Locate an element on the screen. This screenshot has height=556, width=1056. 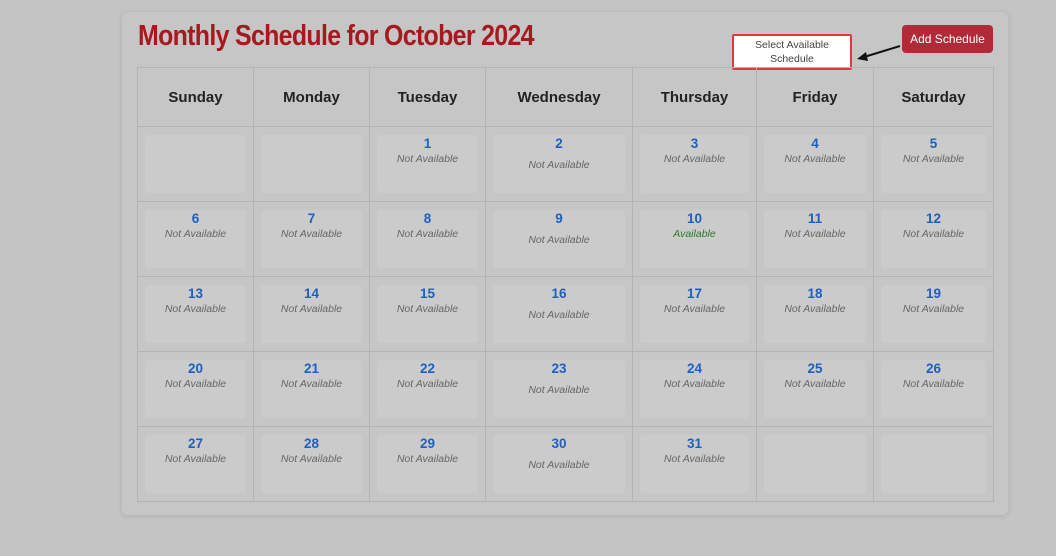
day-15: 15 Not Available is located at coordinates (427, 314).